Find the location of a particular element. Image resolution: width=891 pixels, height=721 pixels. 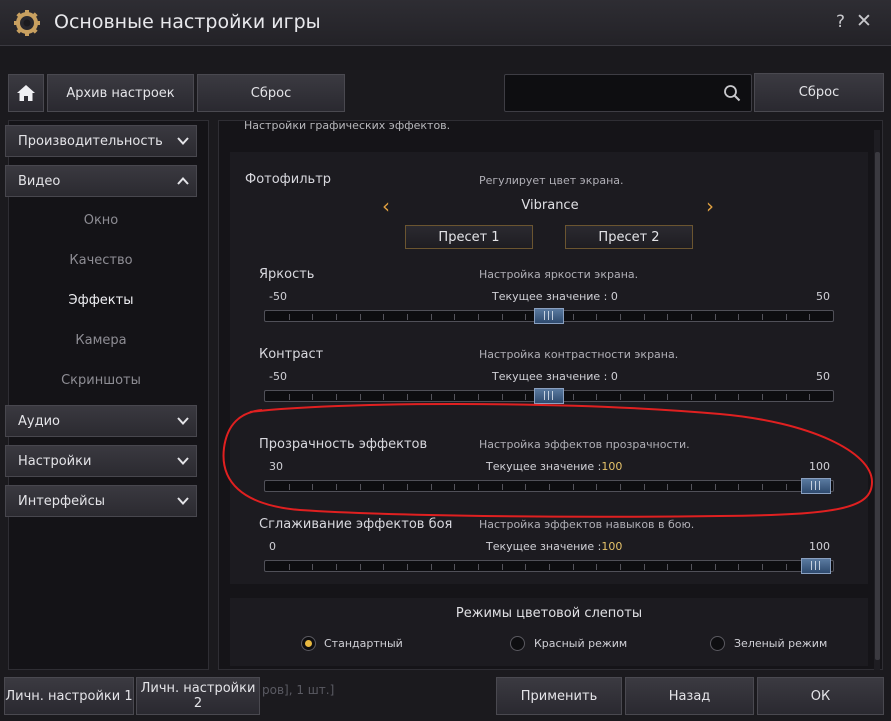

chevron-left-icon: ‹ is located at coordinates (386, 206).